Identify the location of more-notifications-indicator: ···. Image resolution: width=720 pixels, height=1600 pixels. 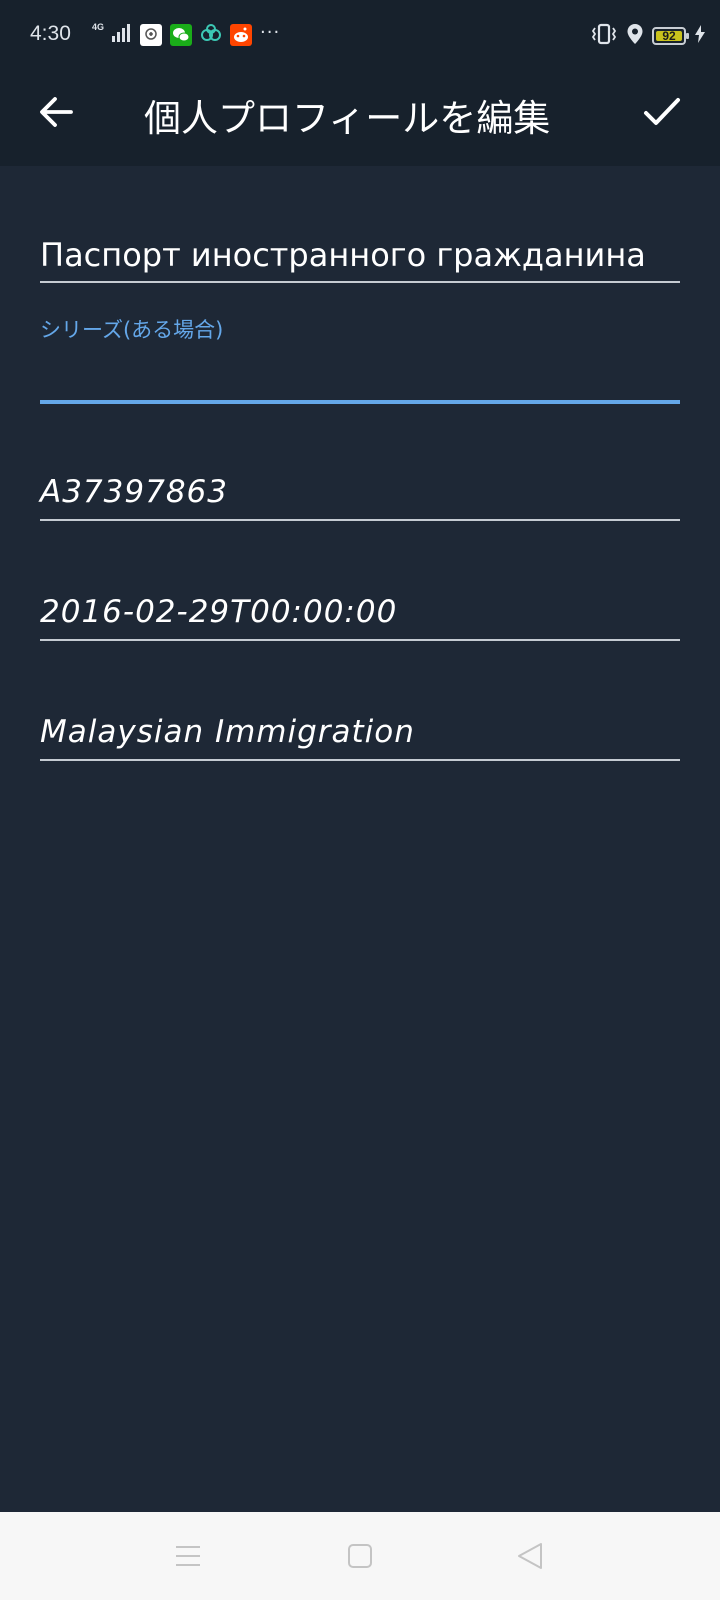
(270, 32).